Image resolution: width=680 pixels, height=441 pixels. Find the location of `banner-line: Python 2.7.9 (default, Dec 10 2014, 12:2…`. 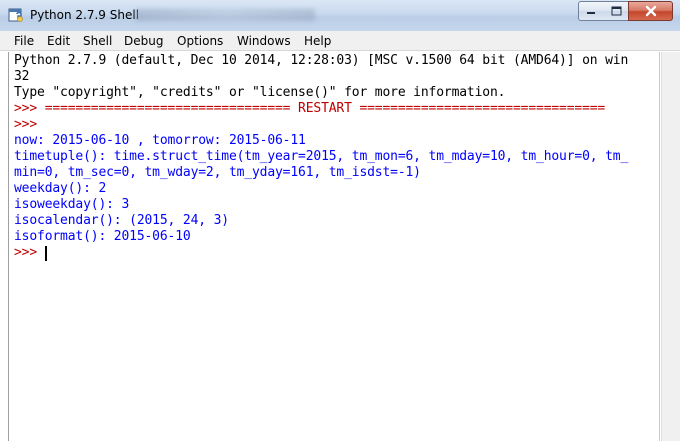

banner-line: Python 2.7.9 (default, Dec 10 2014, 12:2… is located at coordinates (321, 60).